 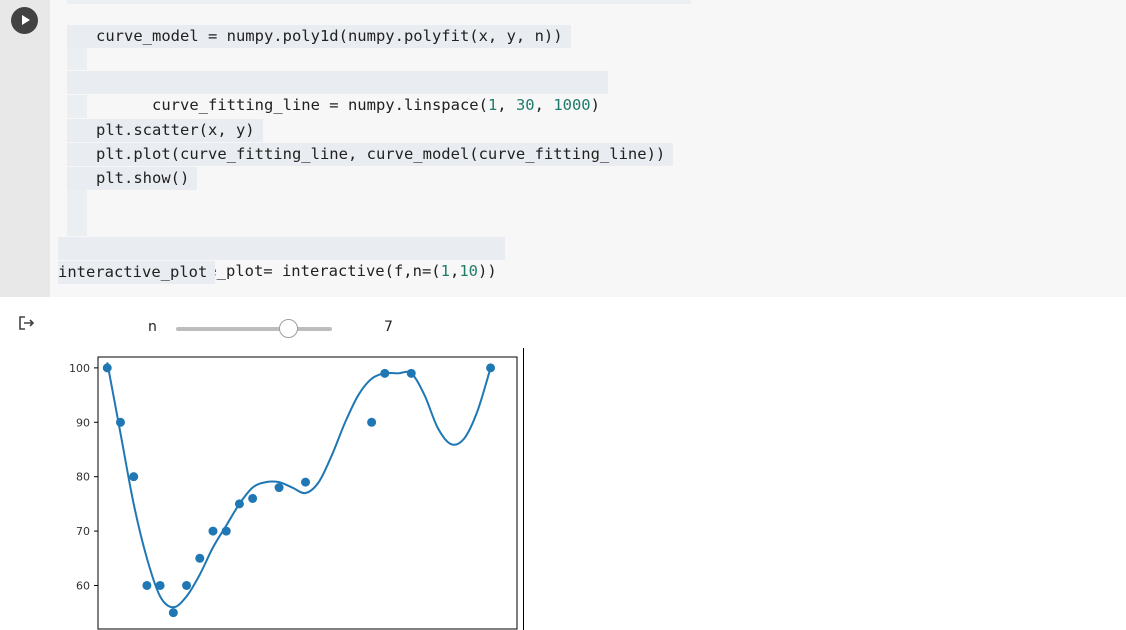 I want to click on code-number: 30, so click(x=525, y=105).